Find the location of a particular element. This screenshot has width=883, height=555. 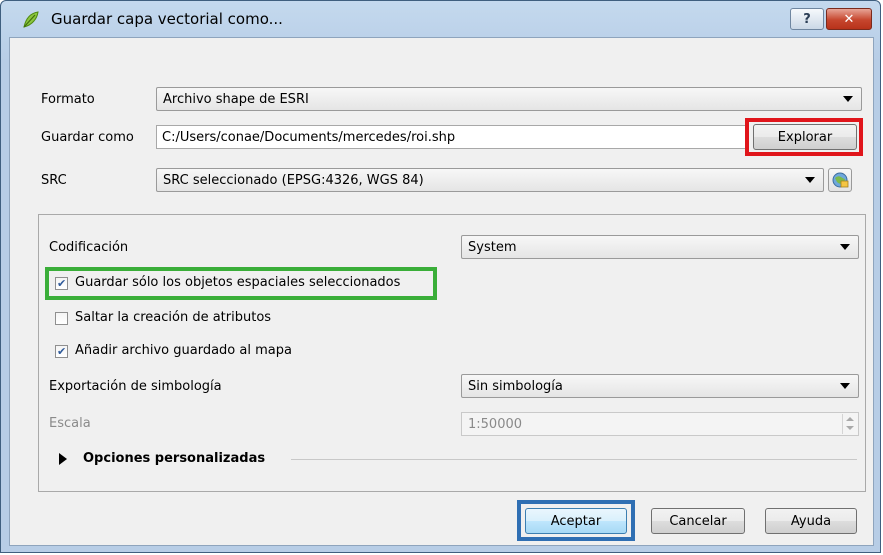

close-button: ✕ is located at coordinates (849, 19).